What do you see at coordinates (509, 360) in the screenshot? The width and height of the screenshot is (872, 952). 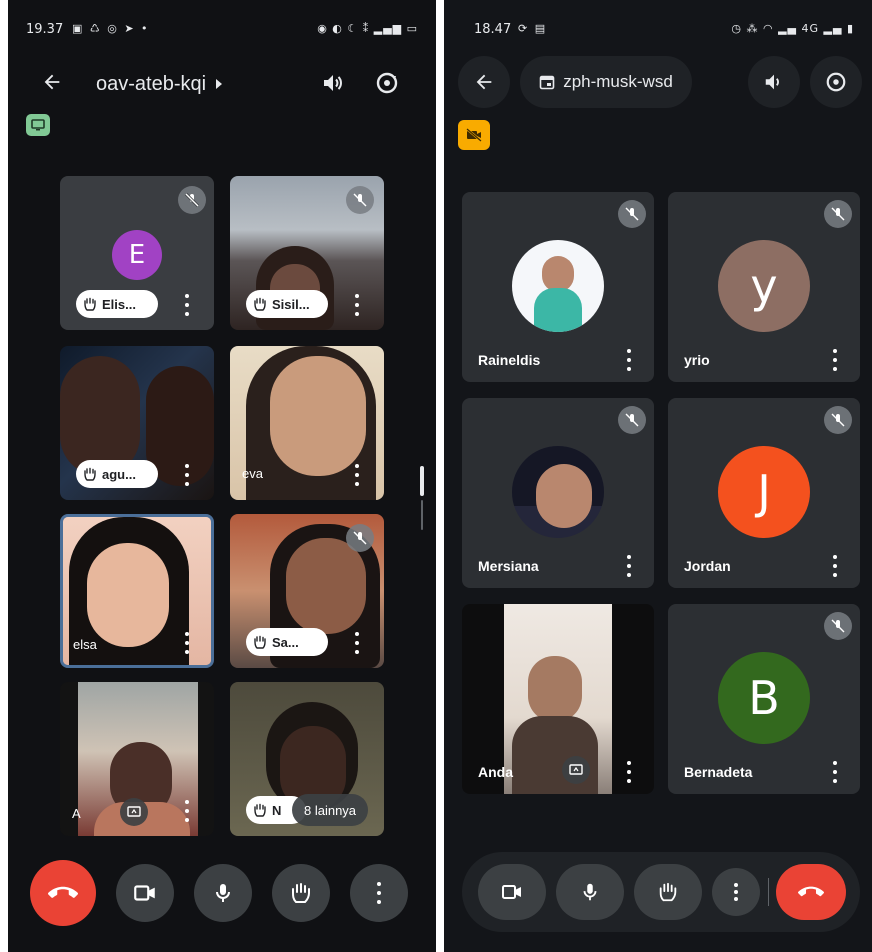 I see `participant-name: Raineldis` at bounding box center [509, 360].